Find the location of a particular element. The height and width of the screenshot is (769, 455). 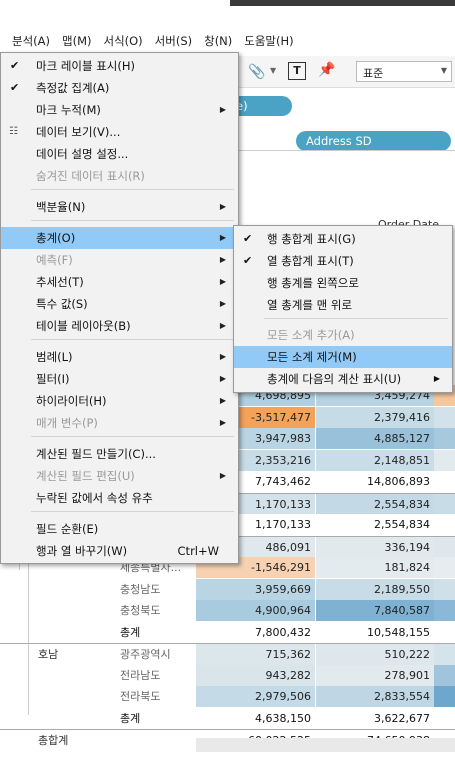

submenu-item: 모든 소계 제거(M) is located at coordinates (343, 357).